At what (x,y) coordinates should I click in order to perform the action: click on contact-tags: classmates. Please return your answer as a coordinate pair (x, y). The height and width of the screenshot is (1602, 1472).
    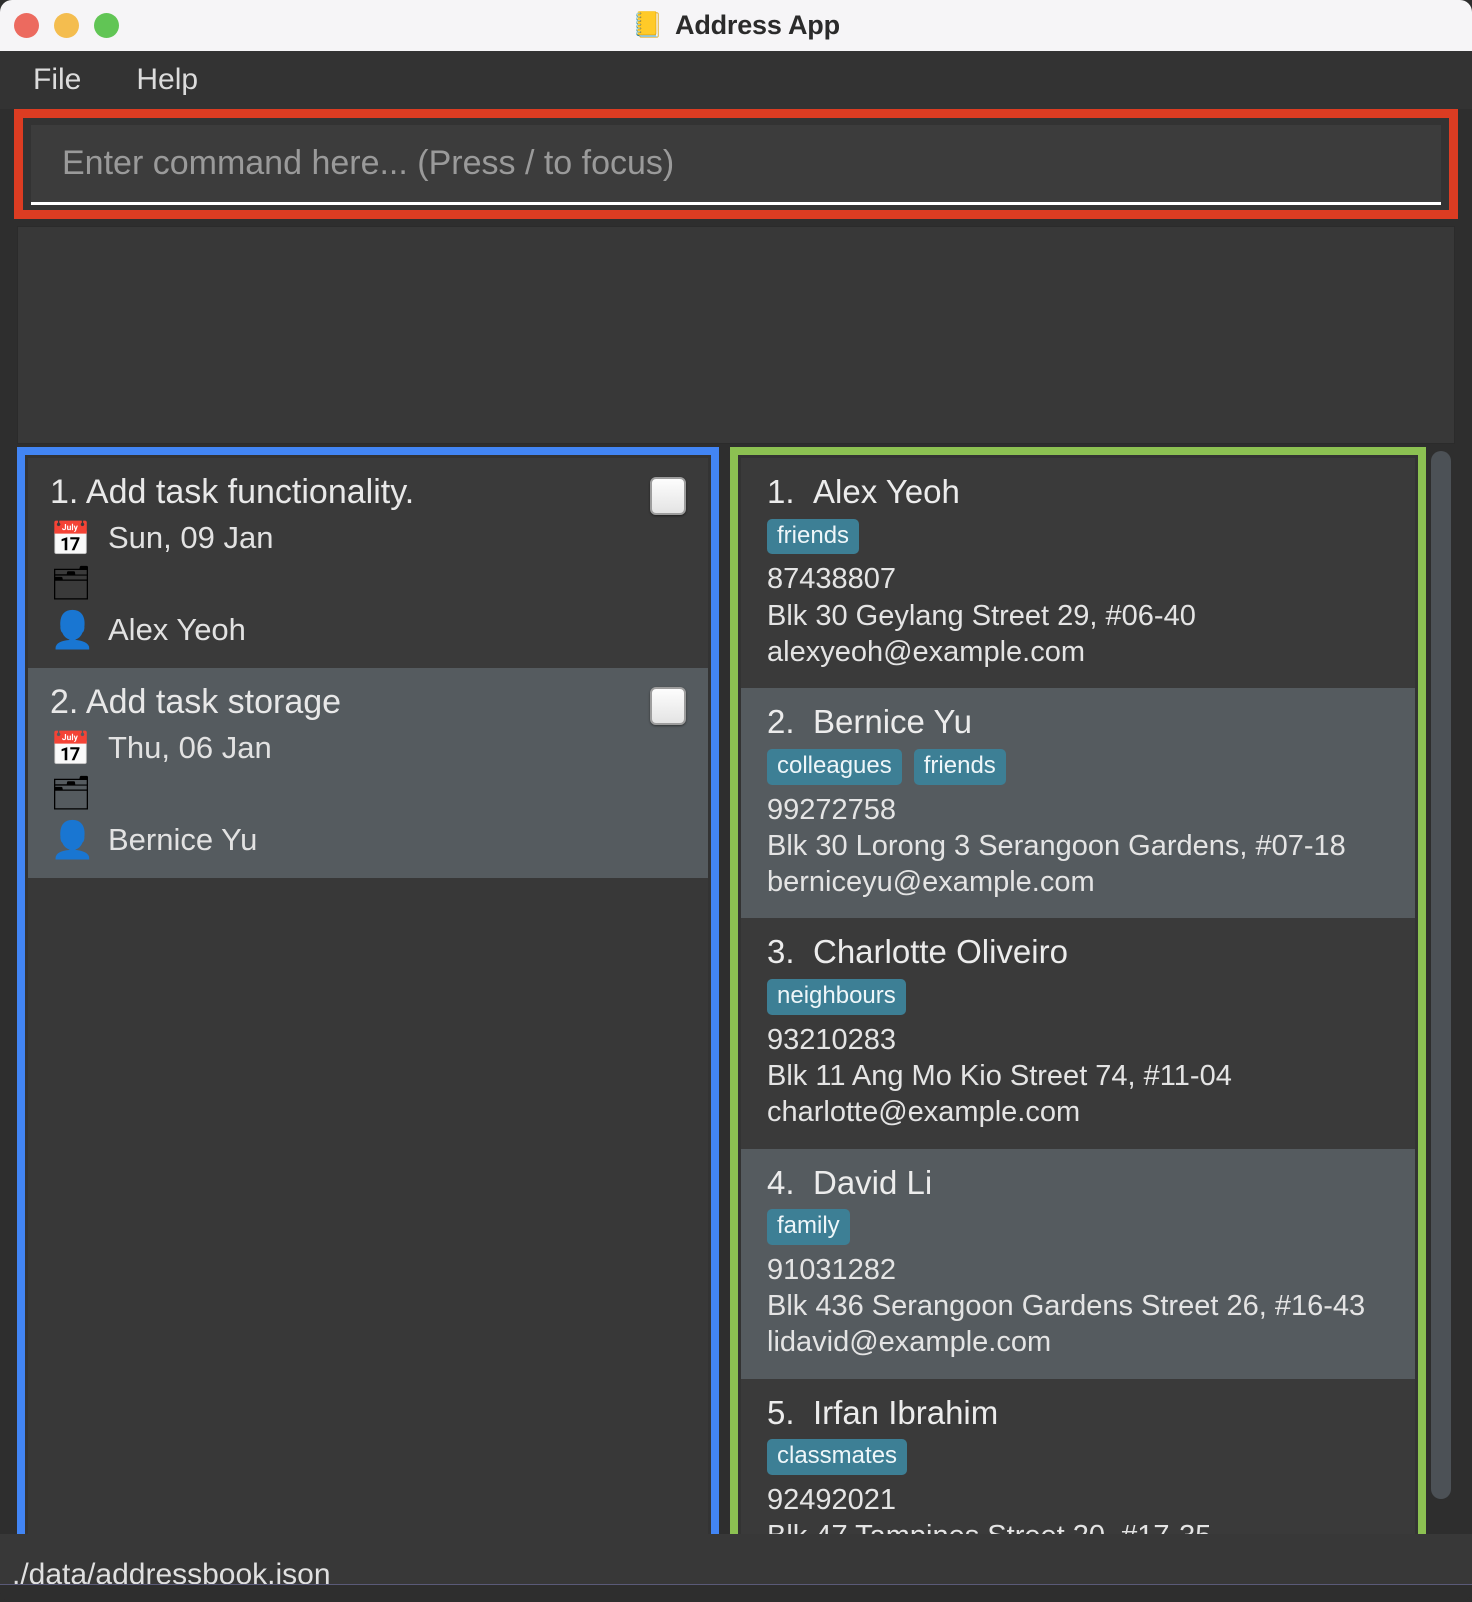
    Looking at the image, I should click on (1078, 1457).